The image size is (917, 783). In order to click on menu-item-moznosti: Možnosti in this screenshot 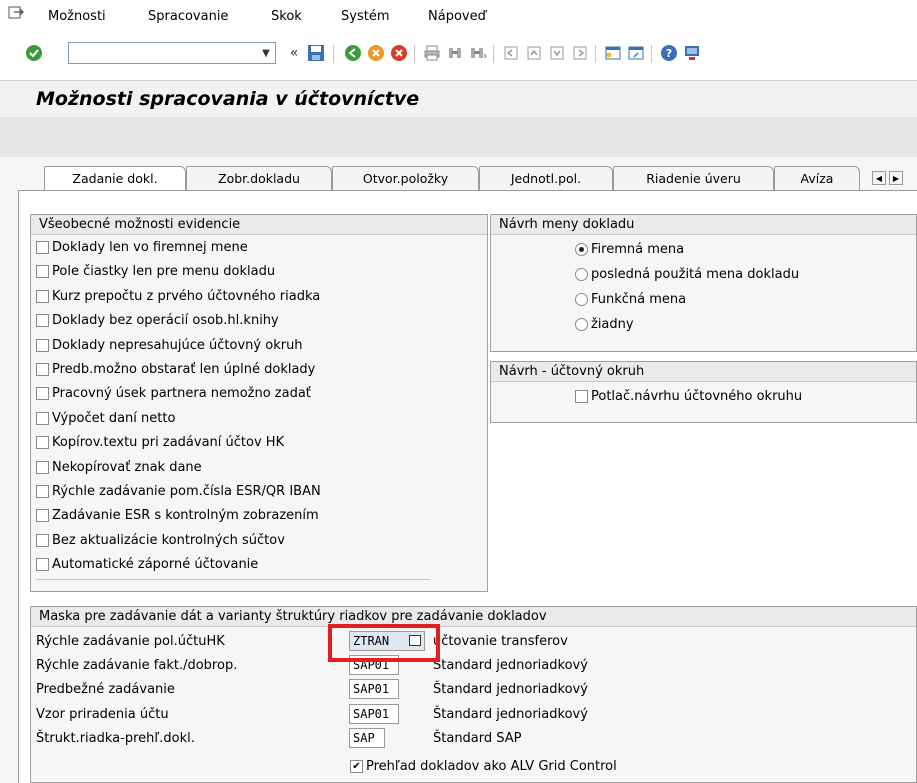, I will do `click(77, 16)`.